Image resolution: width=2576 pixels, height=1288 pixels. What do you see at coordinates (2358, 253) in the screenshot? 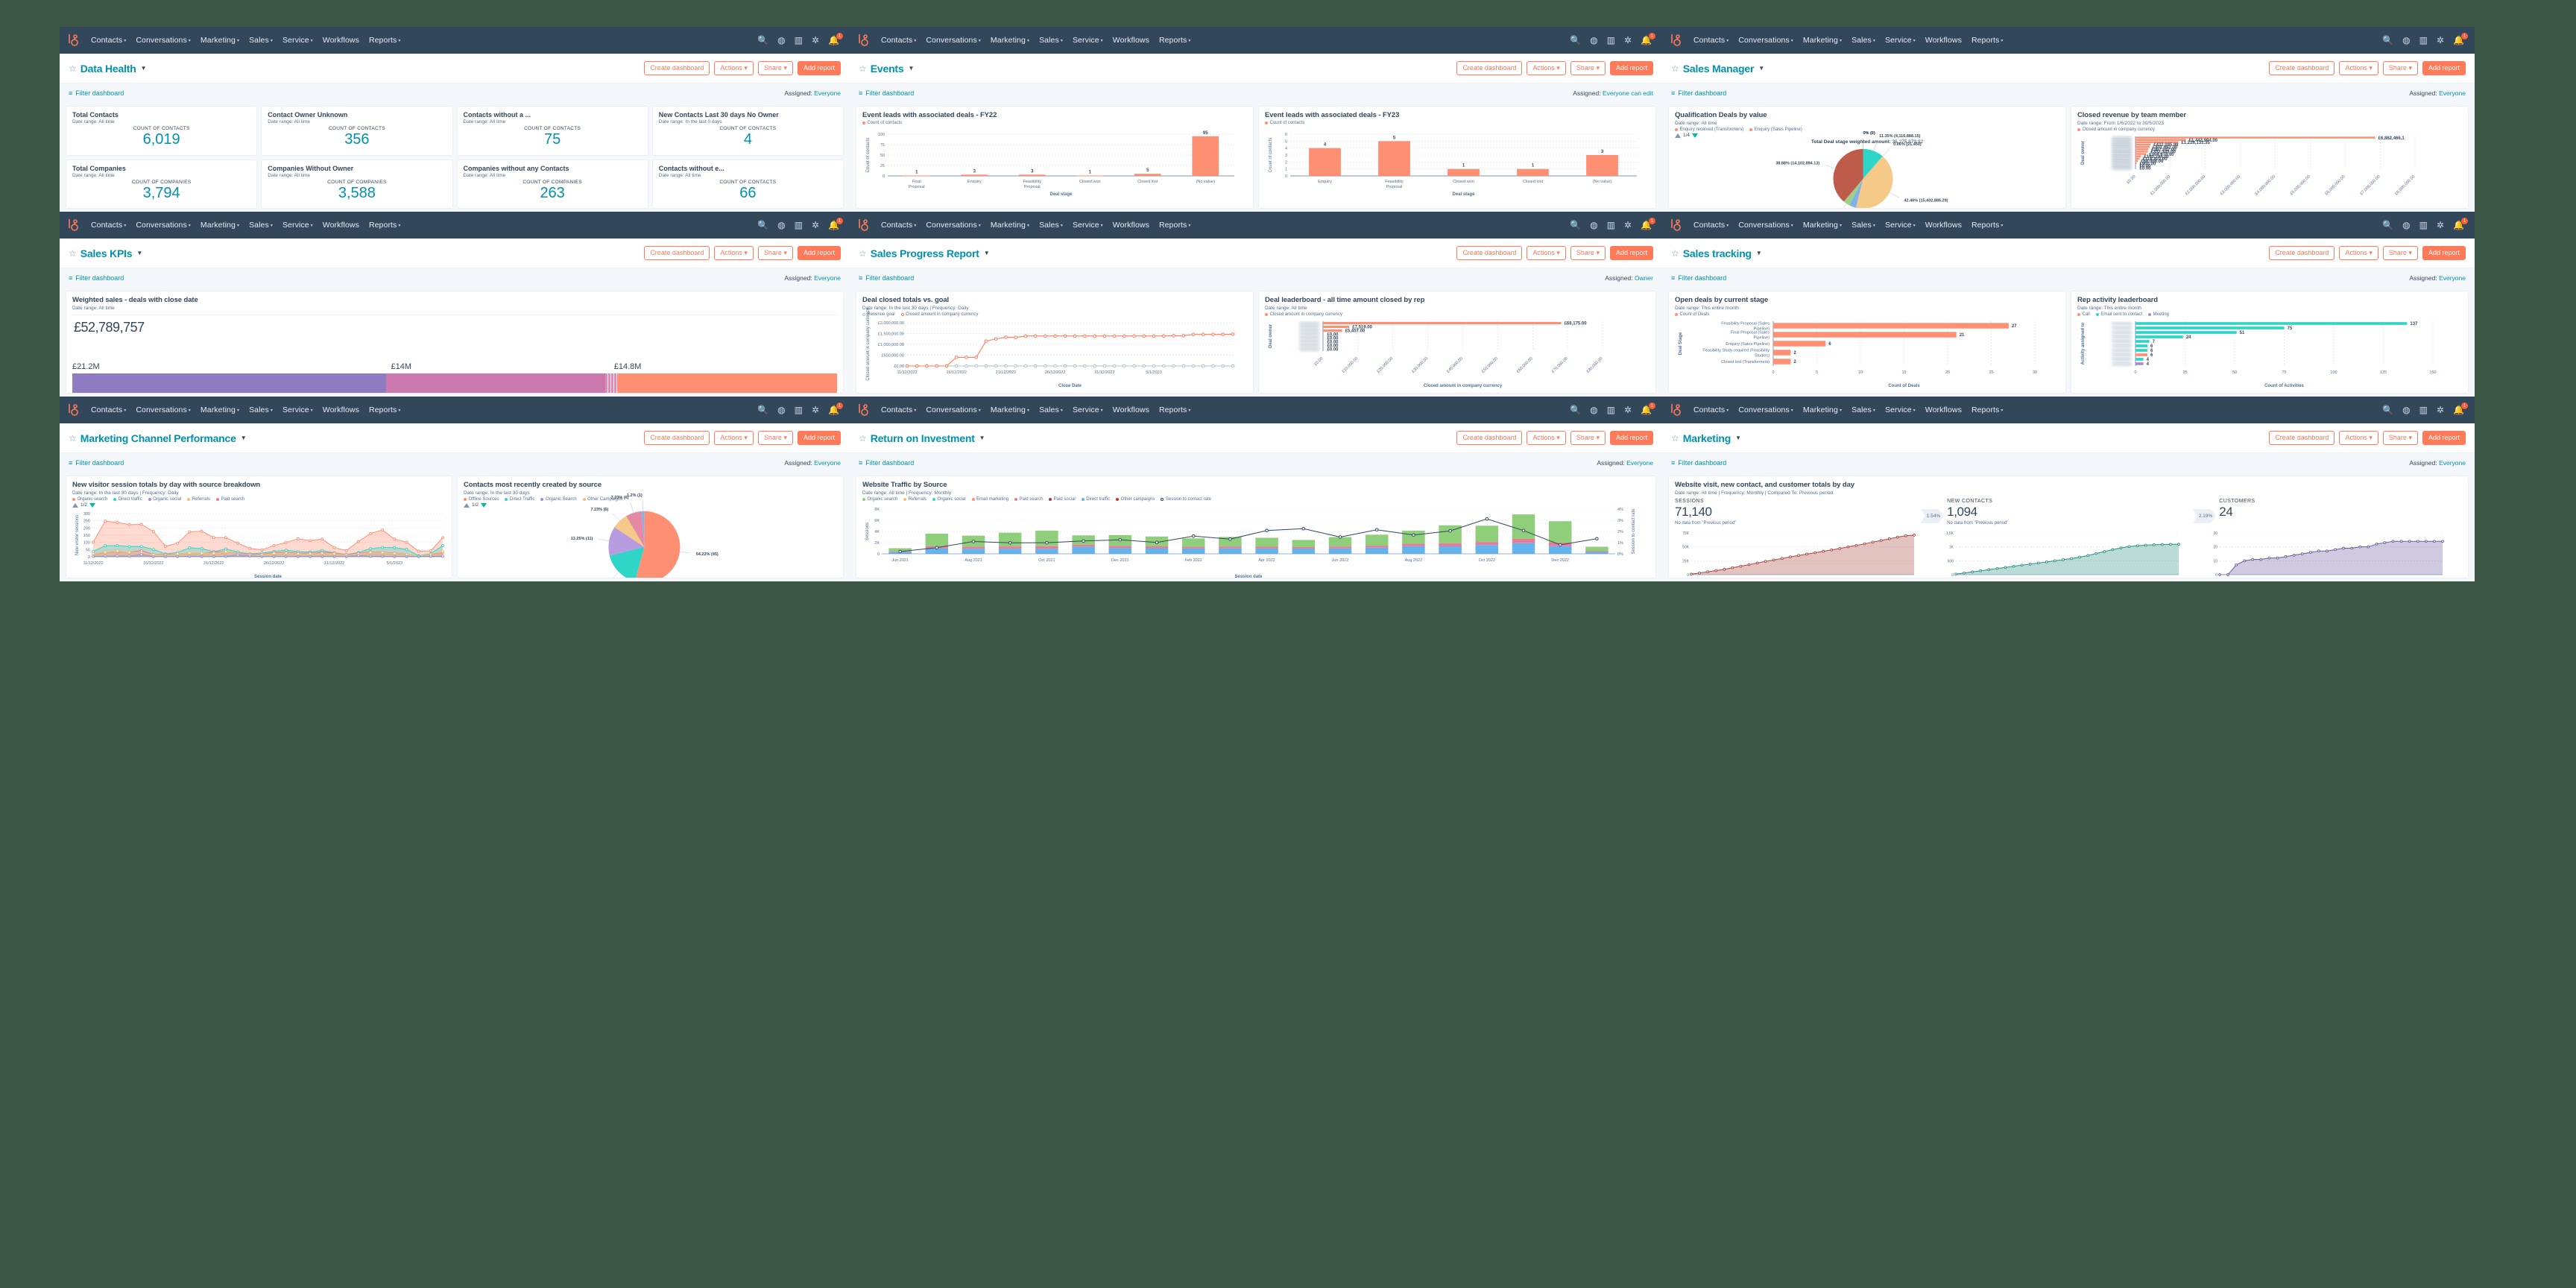
I see `actions-button: Actions ▾` at bounding box center [2358, 253].